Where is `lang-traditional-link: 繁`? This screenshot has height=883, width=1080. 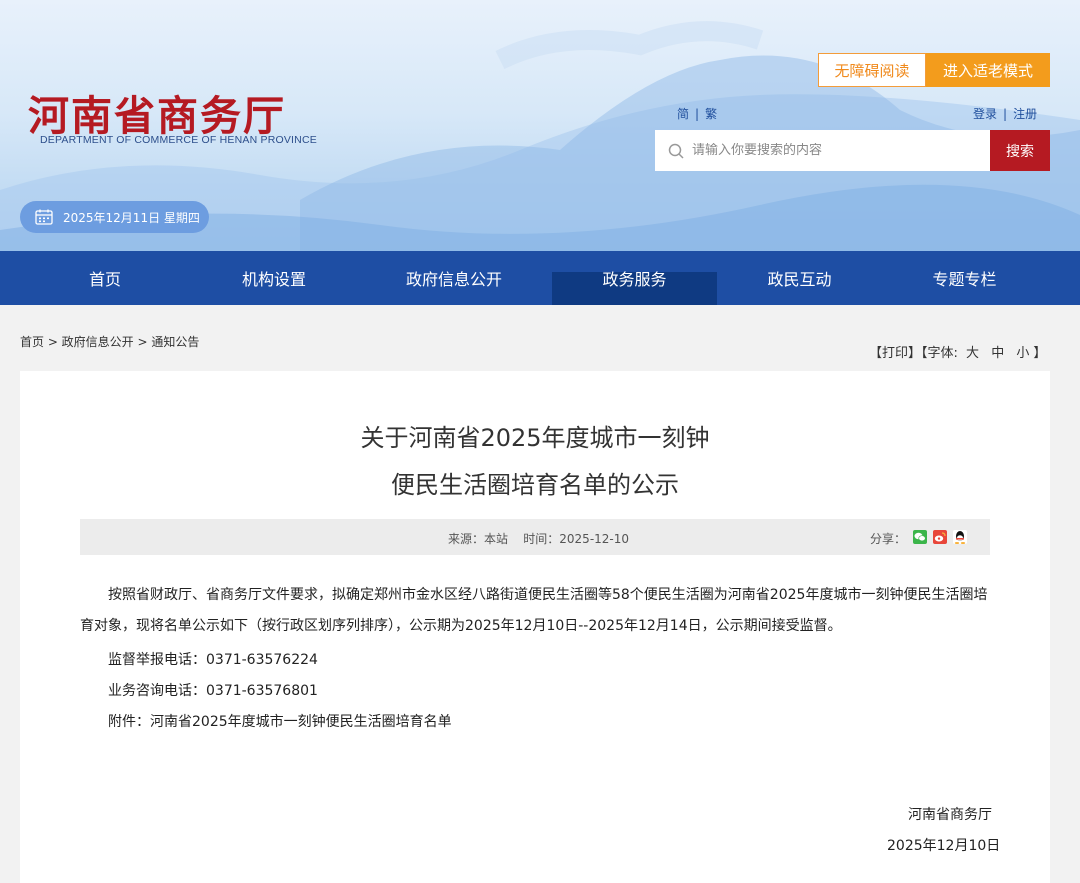 lang-traditional-link: 繁 is located at coordinates (711, 114).